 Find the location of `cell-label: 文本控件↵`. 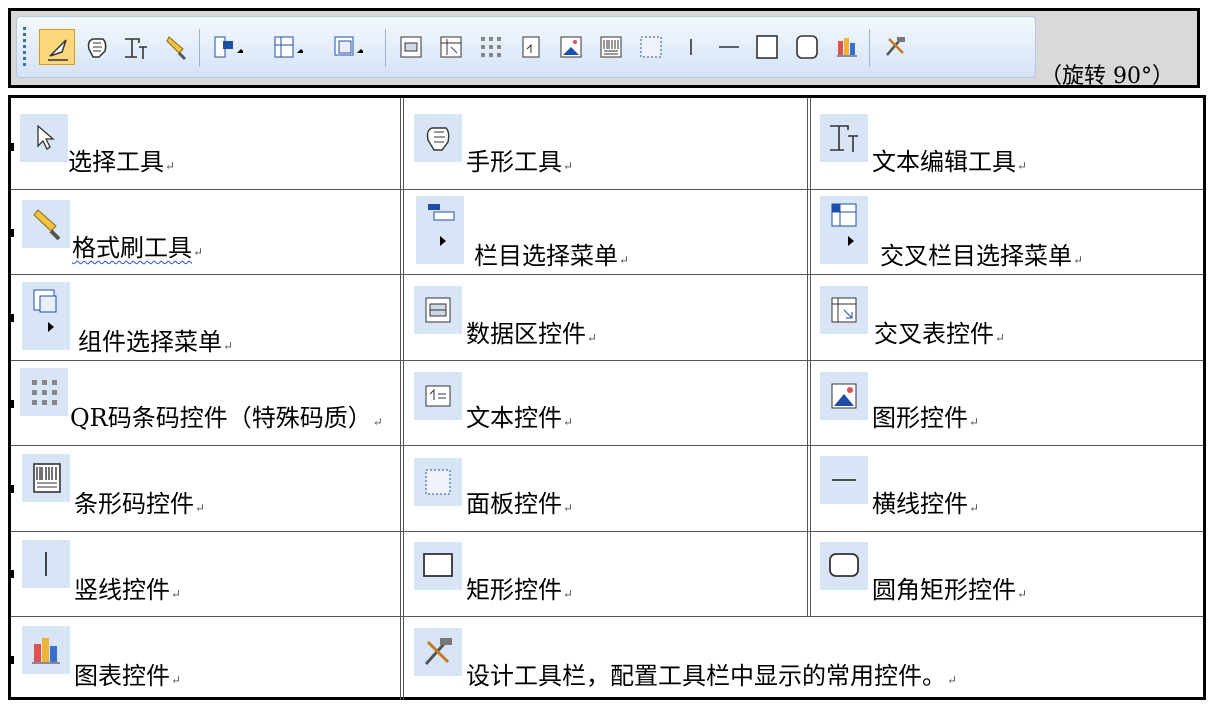

cell-label: 文本控件↵ is located at coordinates (520, 418).